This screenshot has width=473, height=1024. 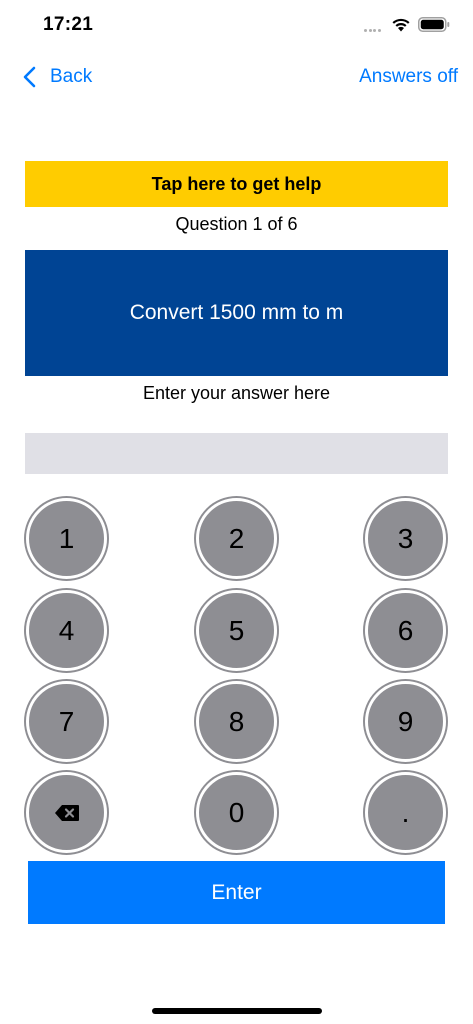 What do you see at coordinates (434, 24) in the screenshot?
I see `battery-icon` at bounding box center [434, 24].